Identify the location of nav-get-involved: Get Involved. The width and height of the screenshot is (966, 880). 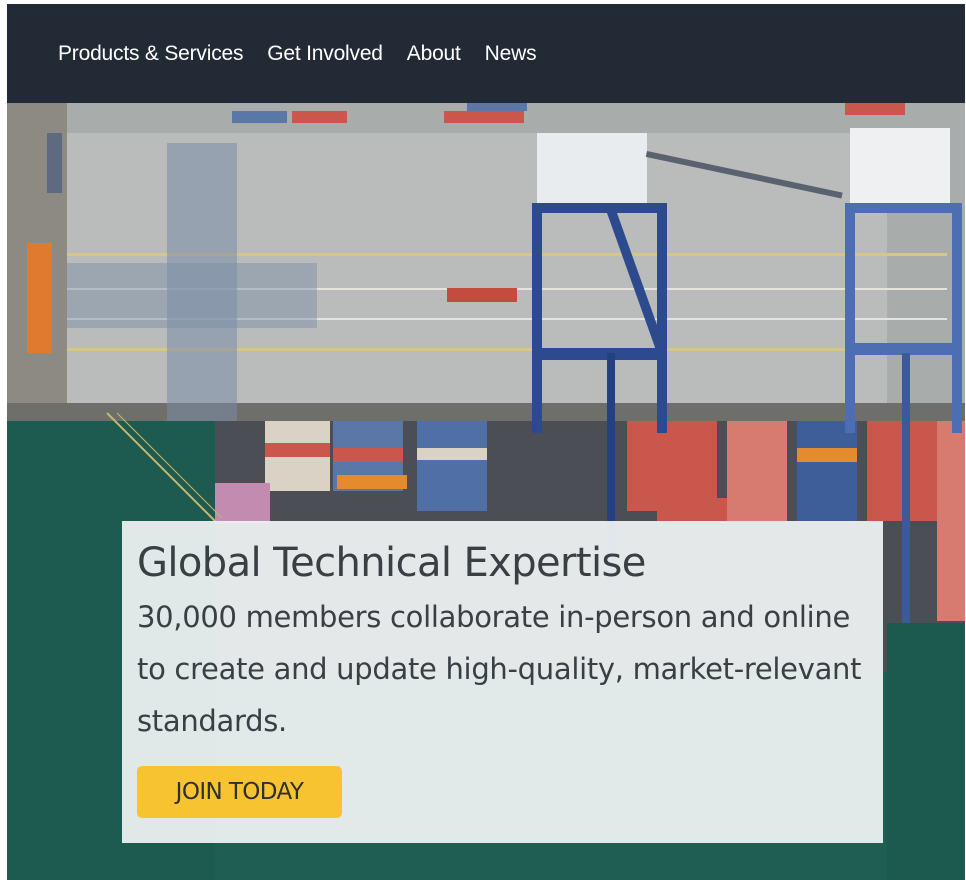
(325, 54).